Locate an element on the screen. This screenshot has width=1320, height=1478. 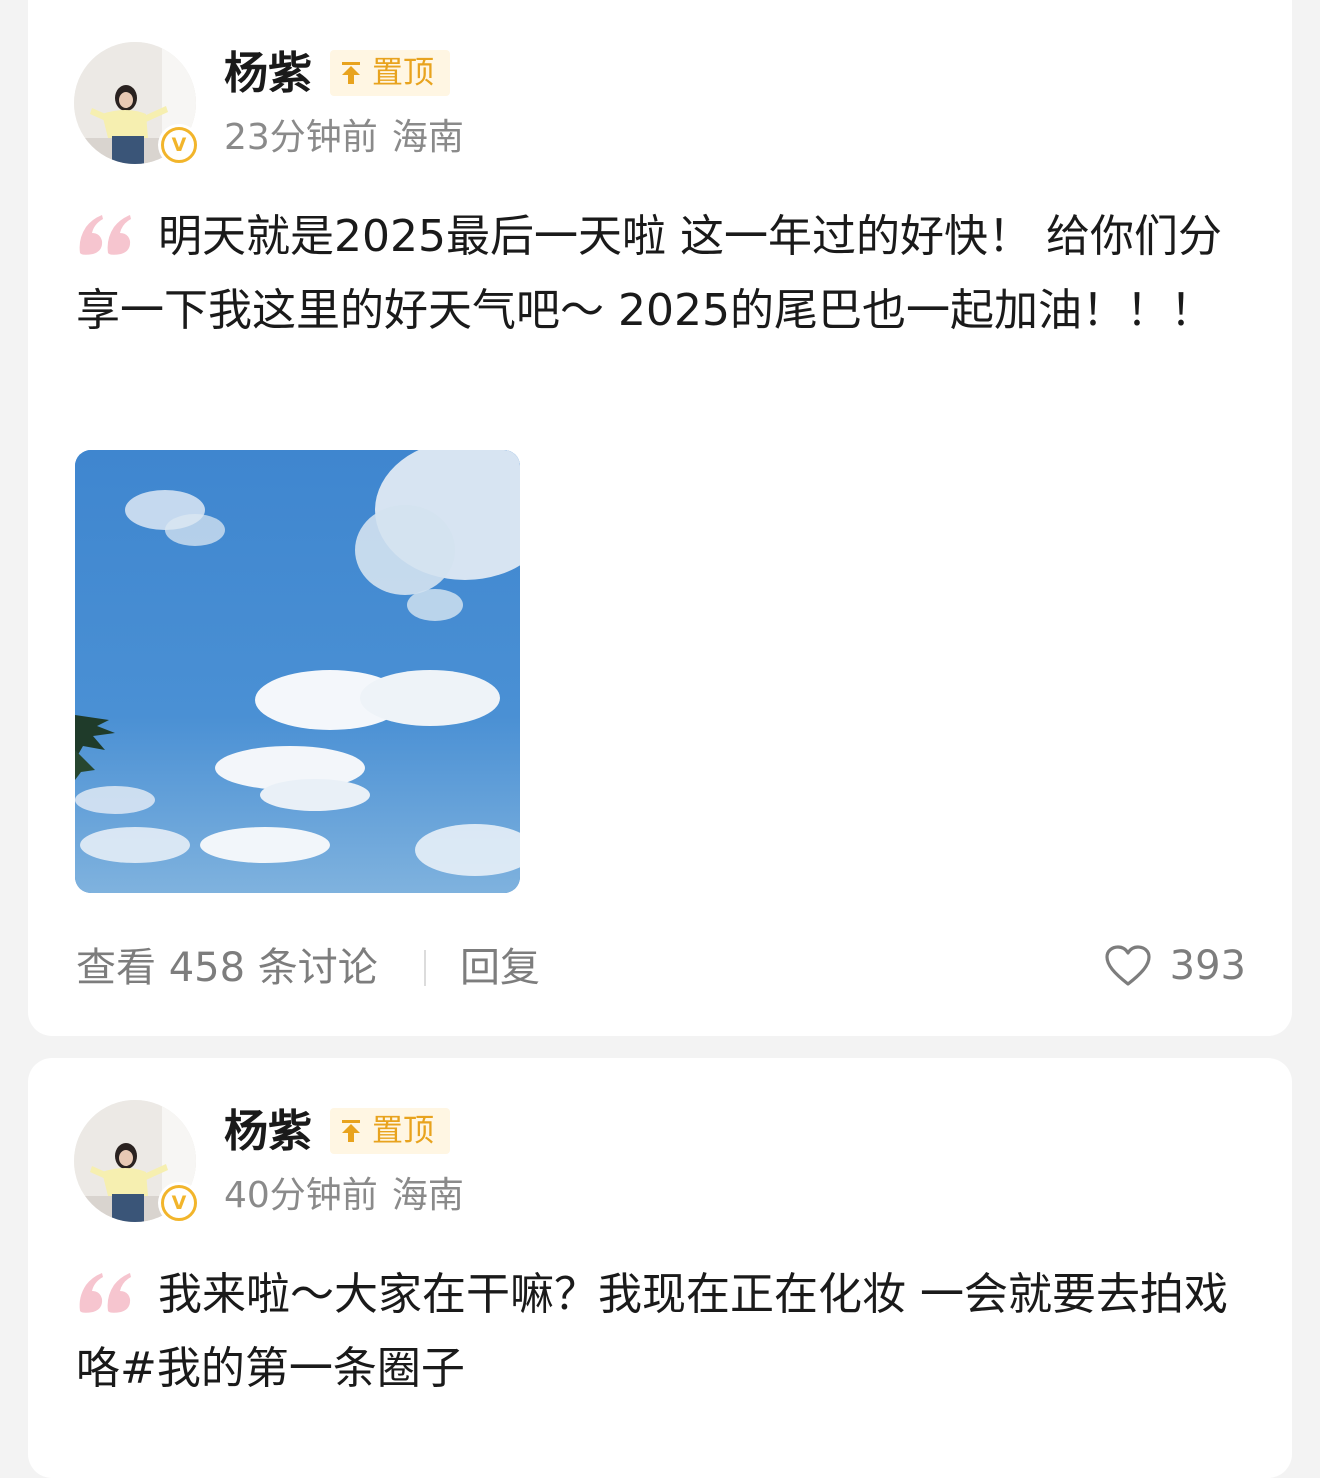
post-image-sky is located at coordinates (297, 671).